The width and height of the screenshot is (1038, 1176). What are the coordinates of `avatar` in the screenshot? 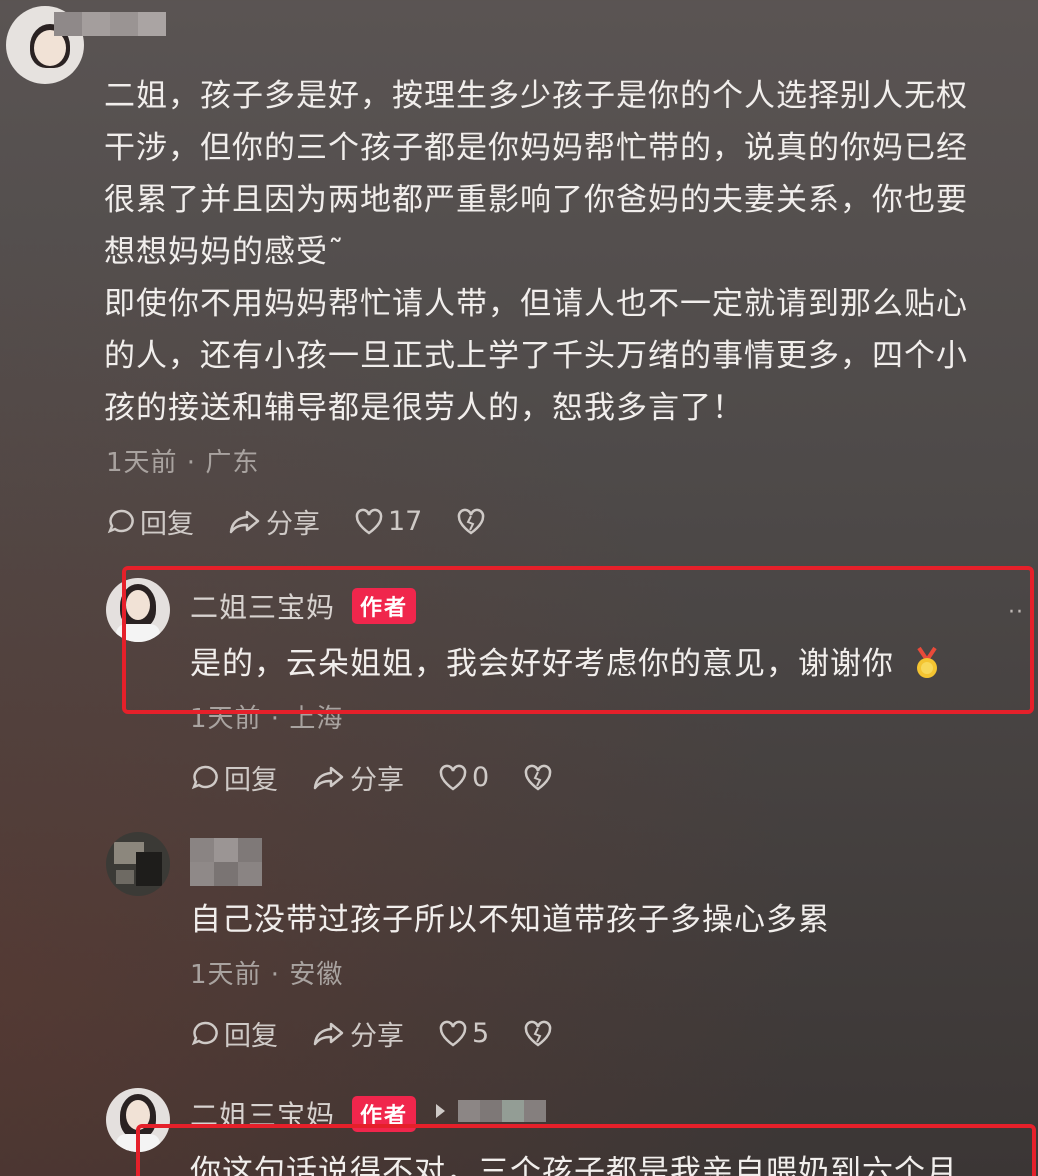 It's located at (138, 864).